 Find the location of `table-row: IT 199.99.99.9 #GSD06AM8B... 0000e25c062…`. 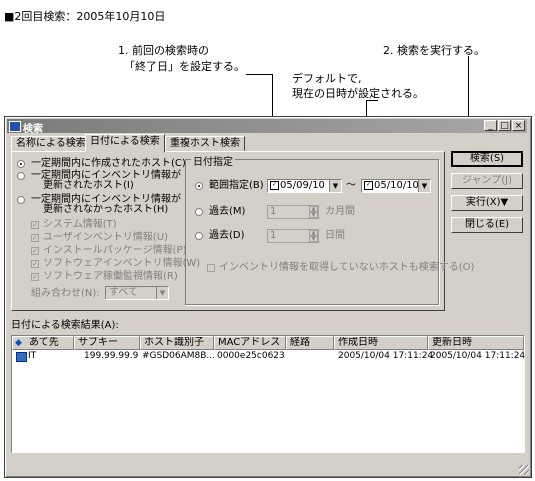

table-row: IT 199.99.99.9 #GSD06AM8B... 0000e25c062… is located at coordinates (269, 357).